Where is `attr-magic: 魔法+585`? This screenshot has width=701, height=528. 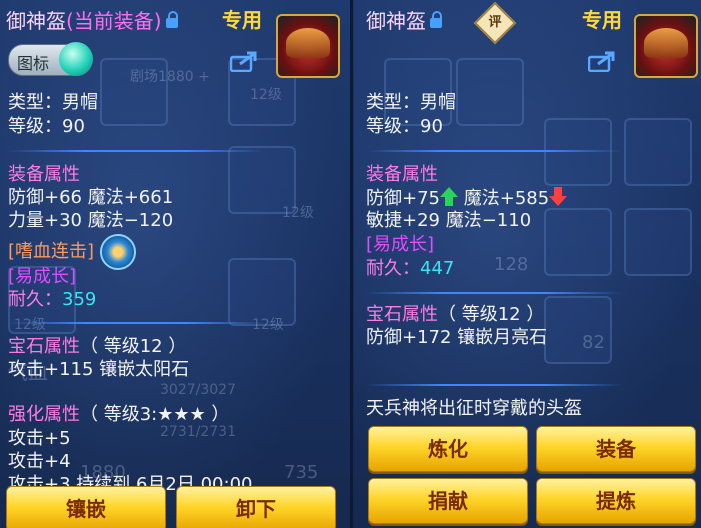 attr-magic: 魔法+585 is located at coordinates (506, 198).